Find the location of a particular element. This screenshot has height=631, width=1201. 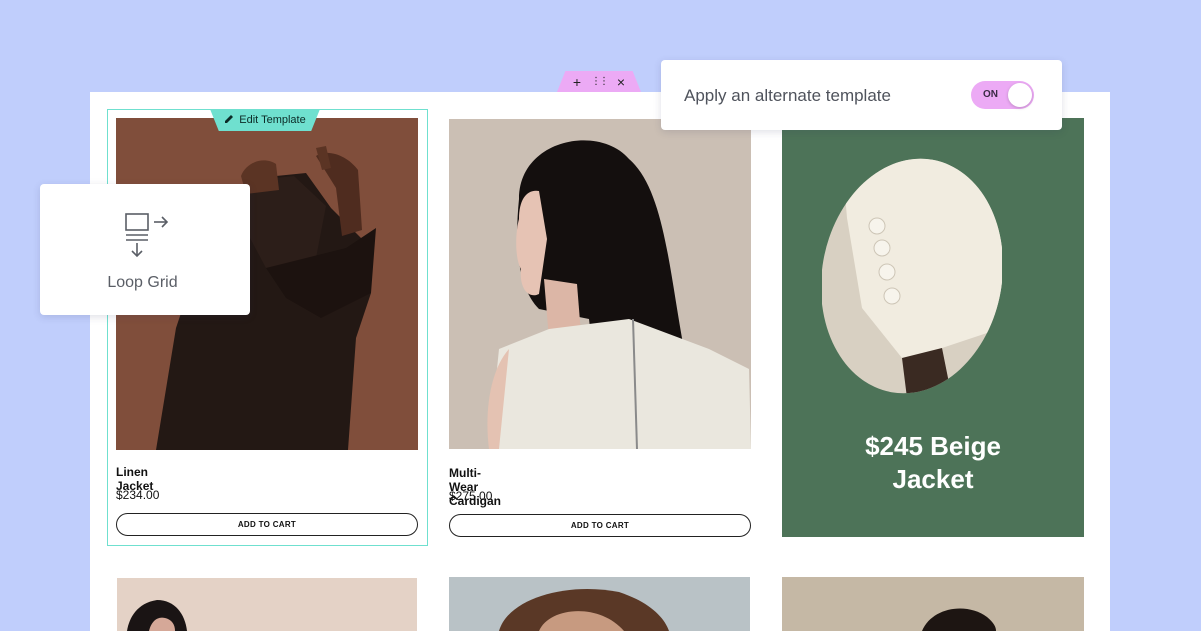

loop-grid-widget: Loop Grid is located at coordinates (145, 249).